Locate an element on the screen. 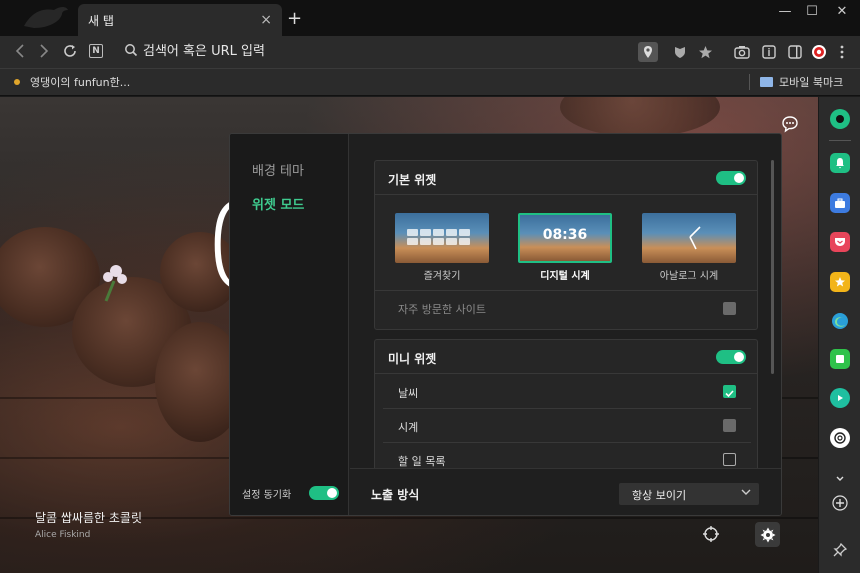 The height and width of the screenshot is (573, 860). mini-widget-title: 미니 위젯 is located at coordinates (412, 359).